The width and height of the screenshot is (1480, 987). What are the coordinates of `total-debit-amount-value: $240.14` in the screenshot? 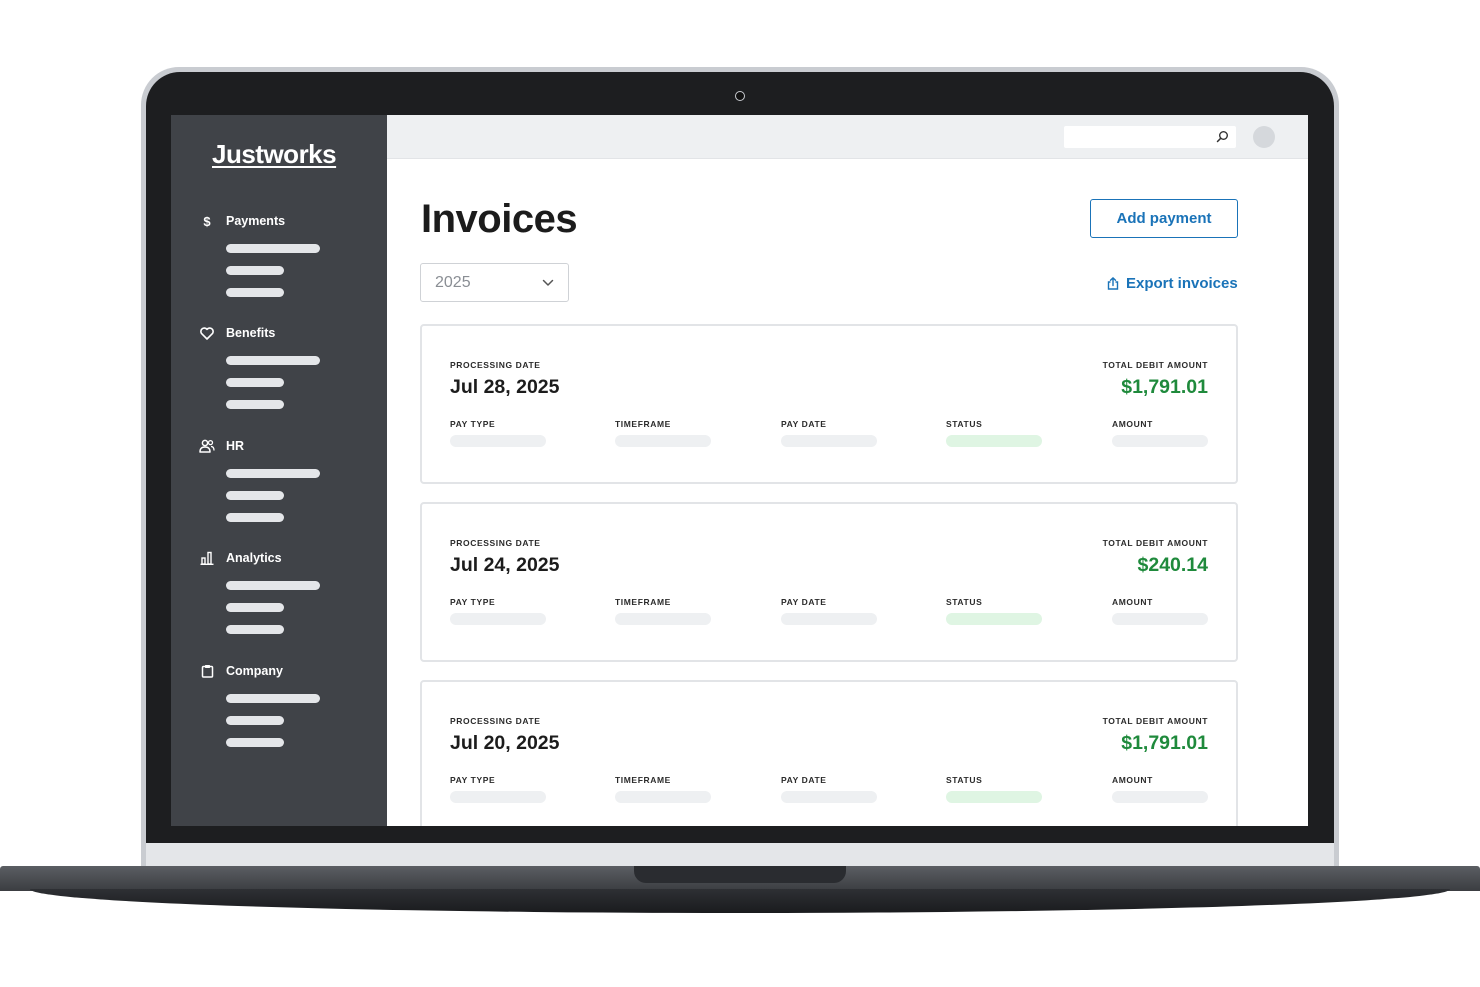 It's located at (1173, 565).